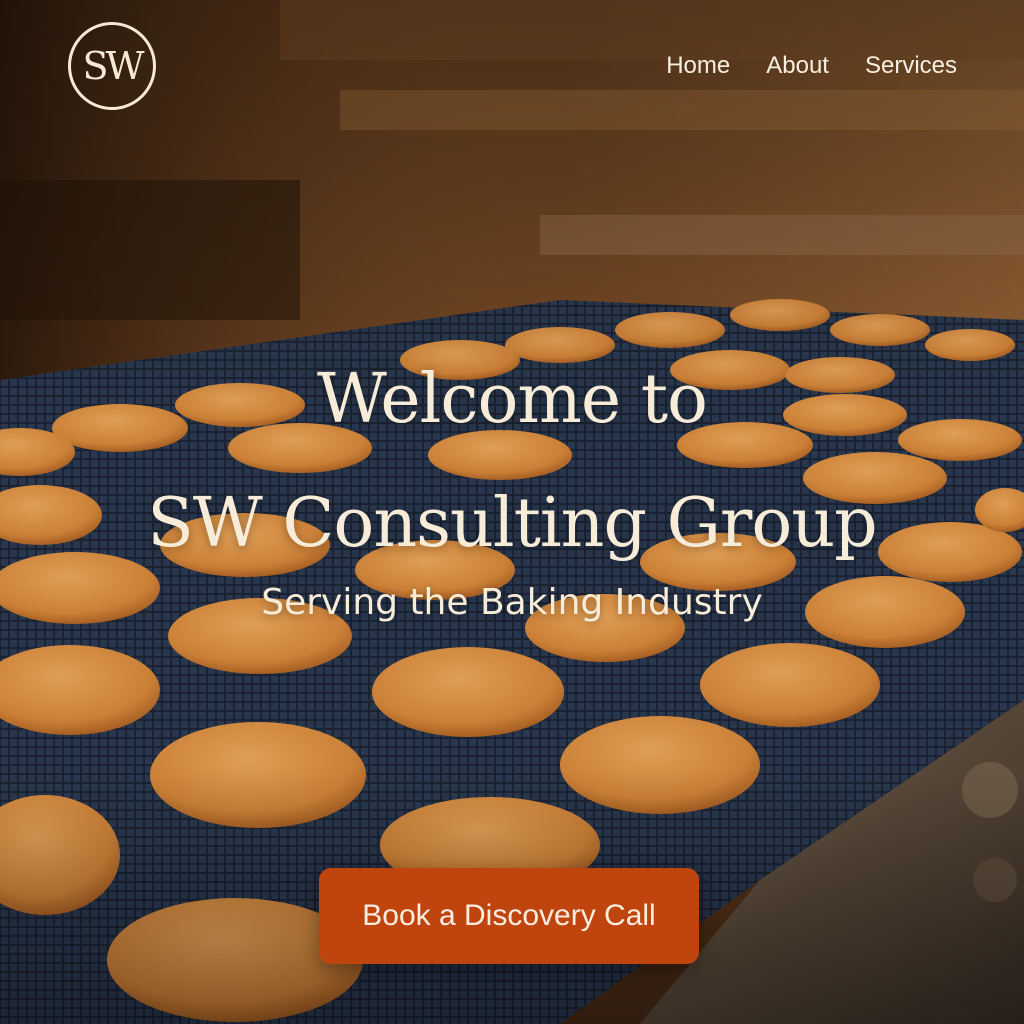  I want to click on main-navigation: Home About Services, so click(811, 66).